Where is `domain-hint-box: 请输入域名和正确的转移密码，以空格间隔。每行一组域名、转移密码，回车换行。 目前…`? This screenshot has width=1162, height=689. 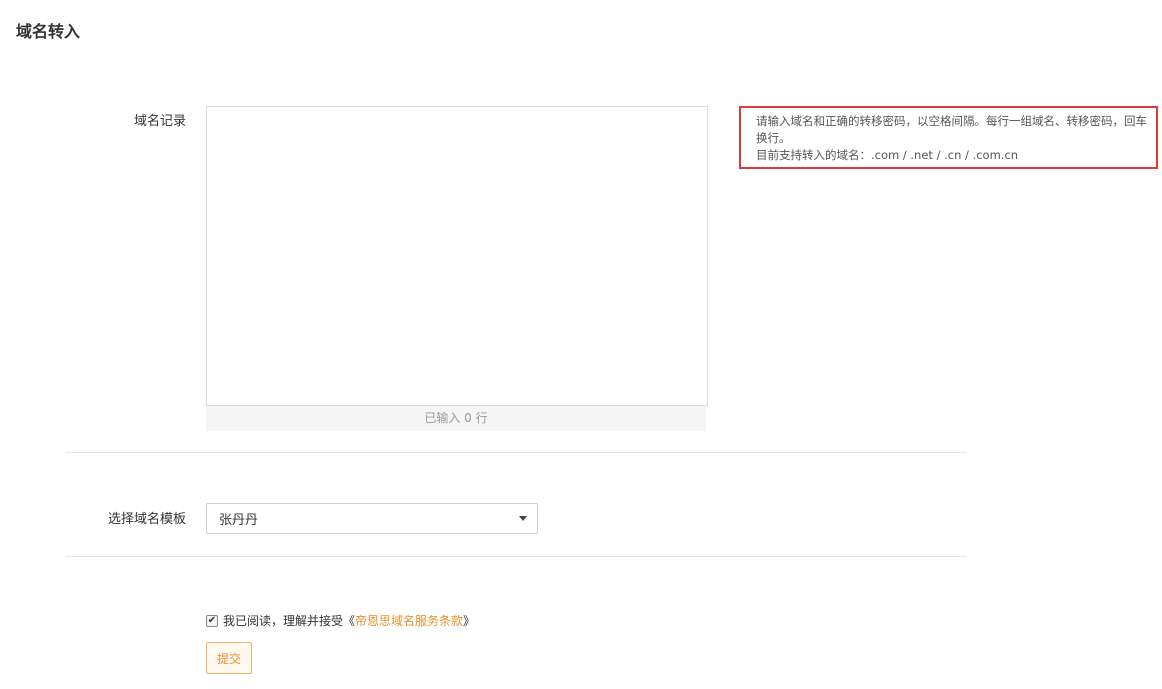 domain-hint-box: 请输入域名和正确的转移密码，以空格间隔。每行一组域名、转移密码，回车换行。 目前… is located at coordinates (948, 137).